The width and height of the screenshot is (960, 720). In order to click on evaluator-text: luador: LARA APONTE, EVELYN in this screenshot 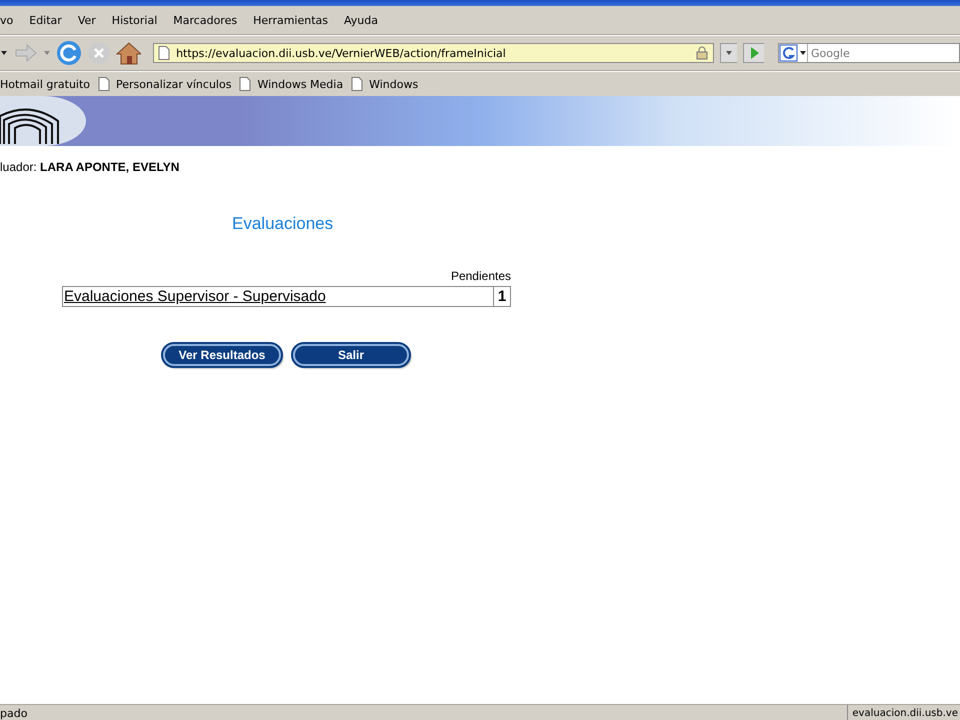, I will do `click(90, 167)`.